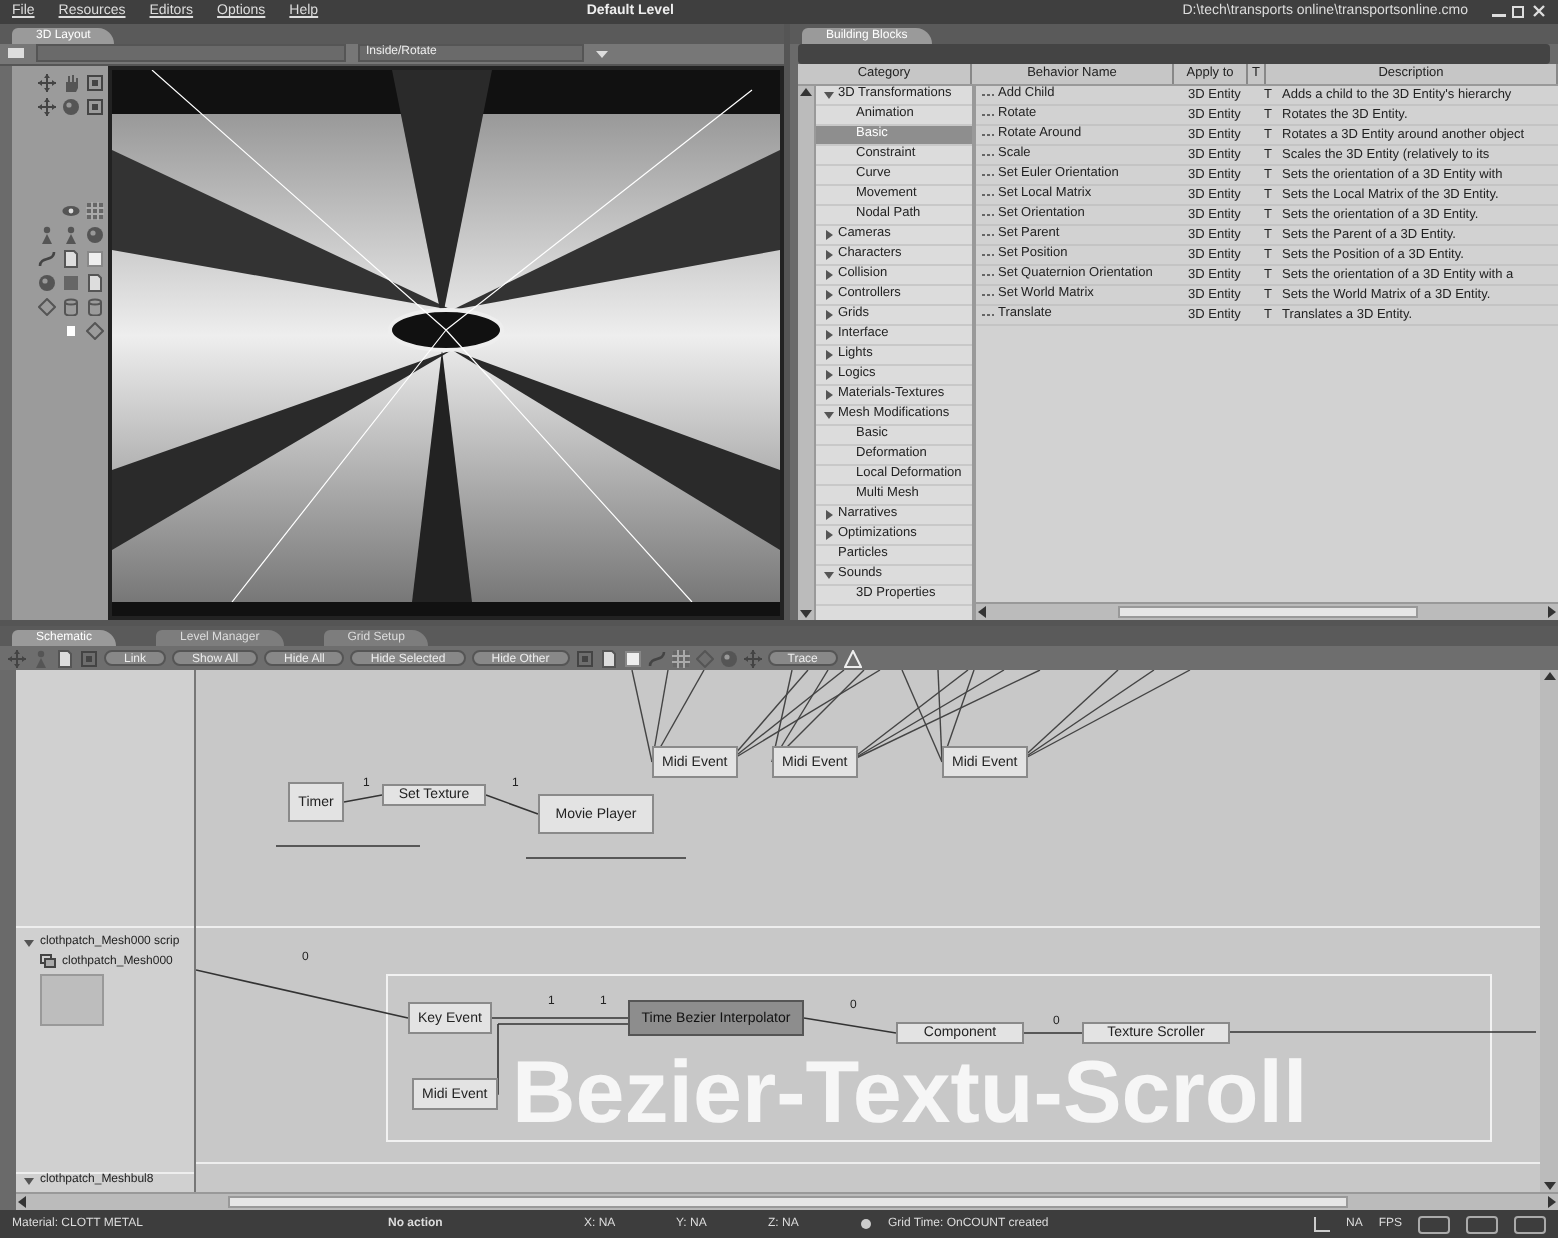  Describe the element at coordinates (22, 1202) in the screenshot. I see `scroll-left-icon` at that location.